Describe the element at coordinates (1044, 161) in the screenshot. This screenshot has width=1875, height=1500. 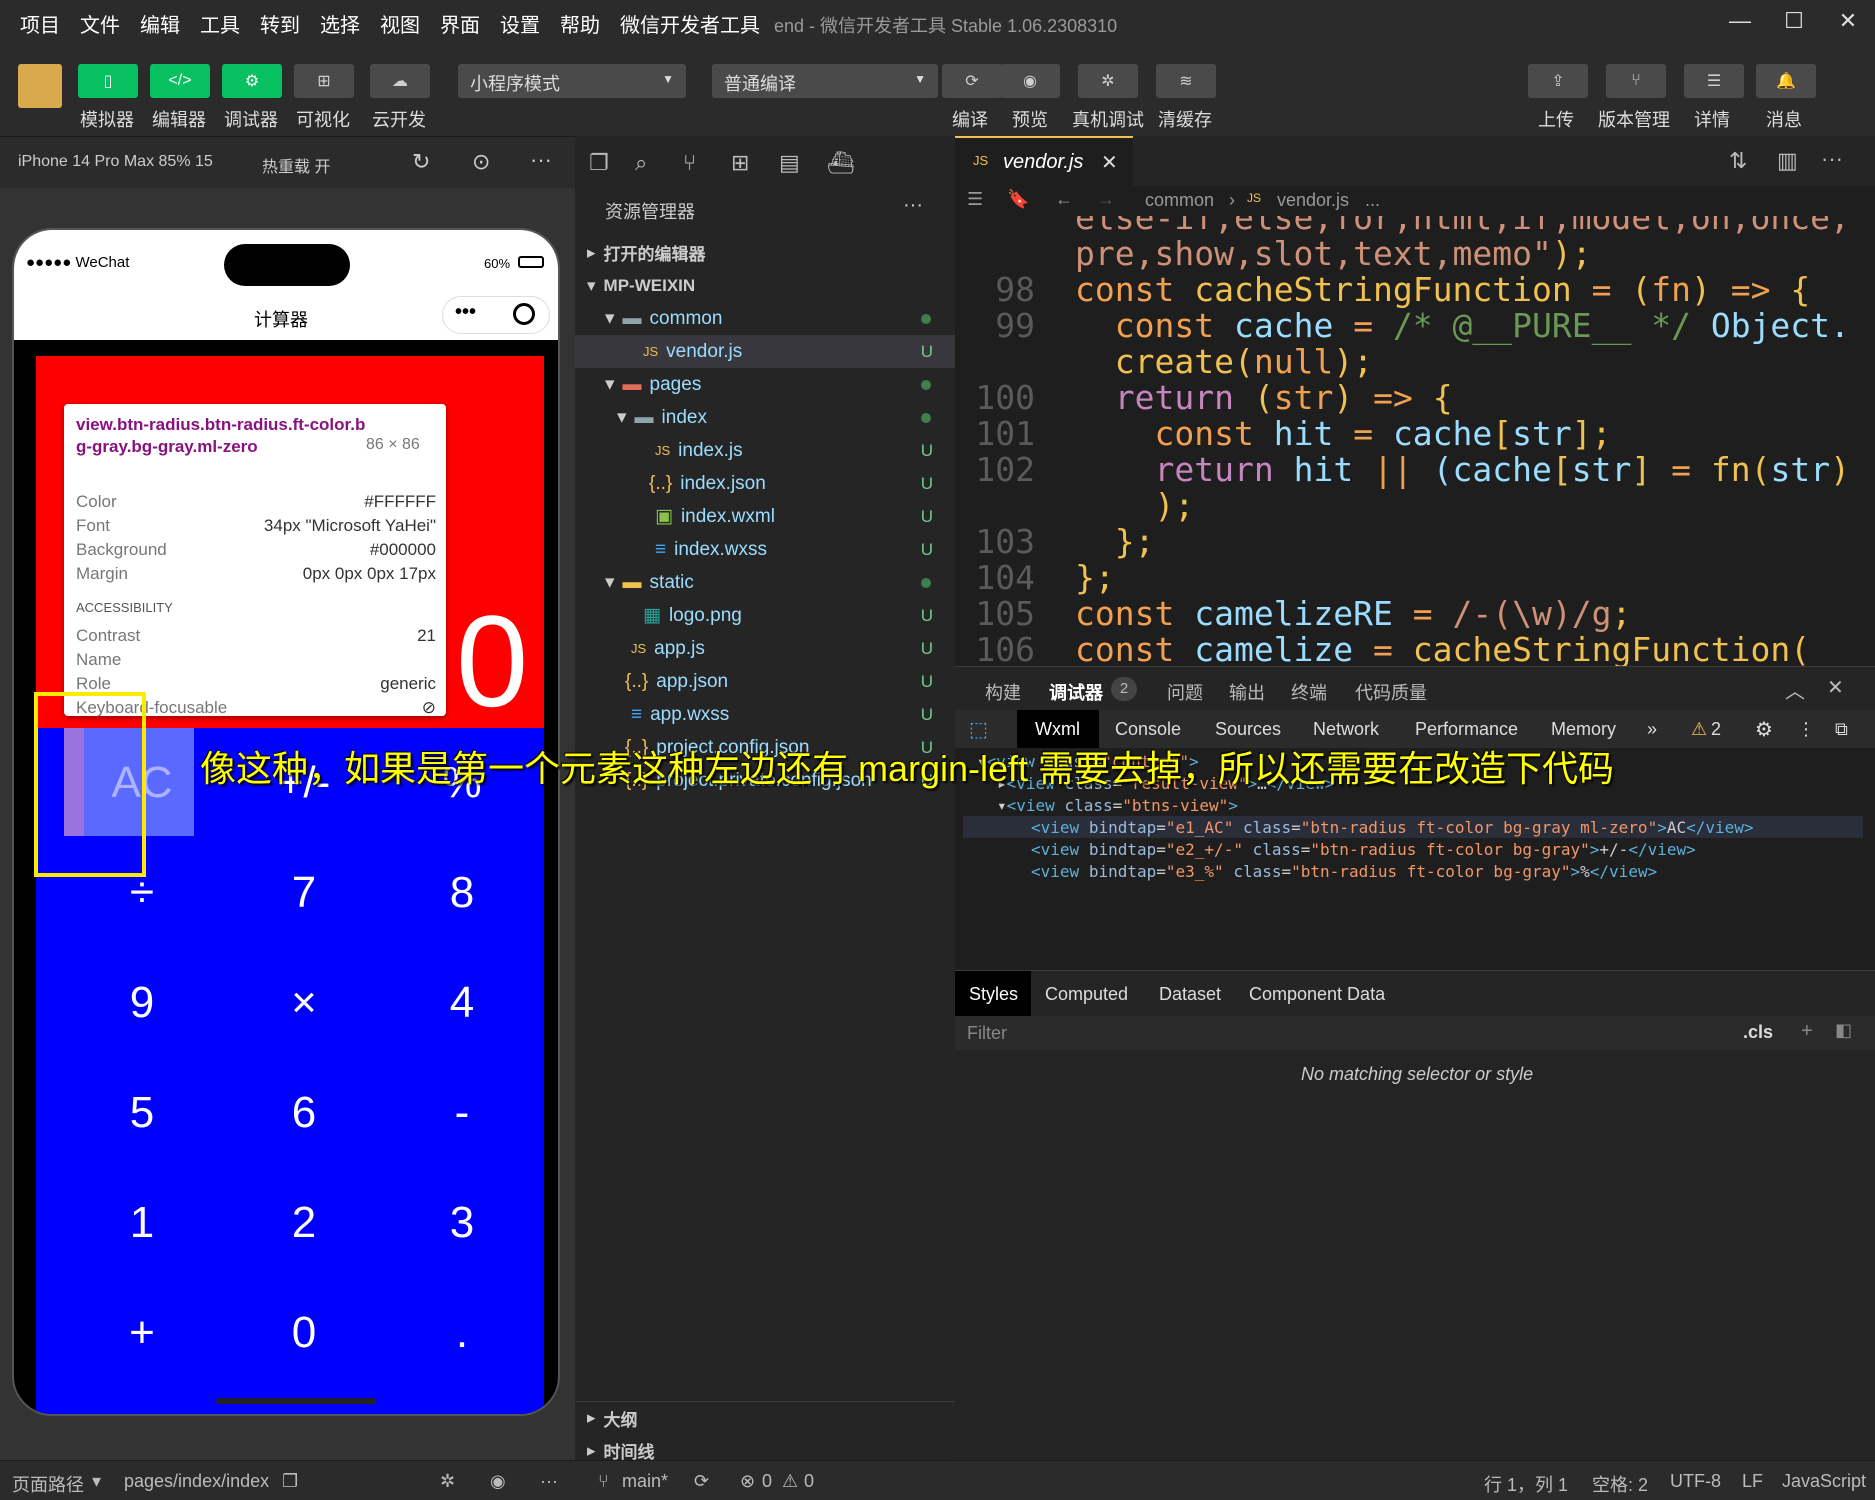
I see `tab-vendor-js: JS vendor.js ✕` at that location.